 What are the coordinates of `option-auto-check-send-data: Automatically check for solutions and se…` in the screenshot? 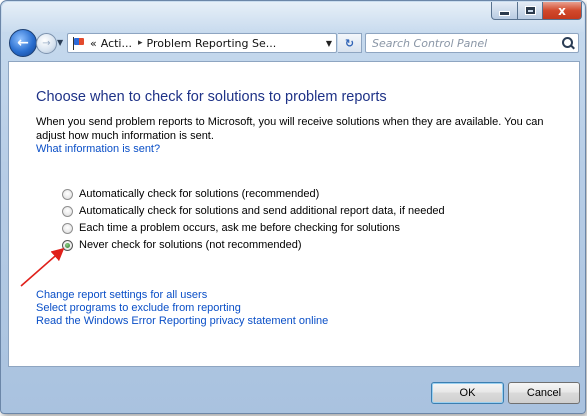 It's located at (253, 211).